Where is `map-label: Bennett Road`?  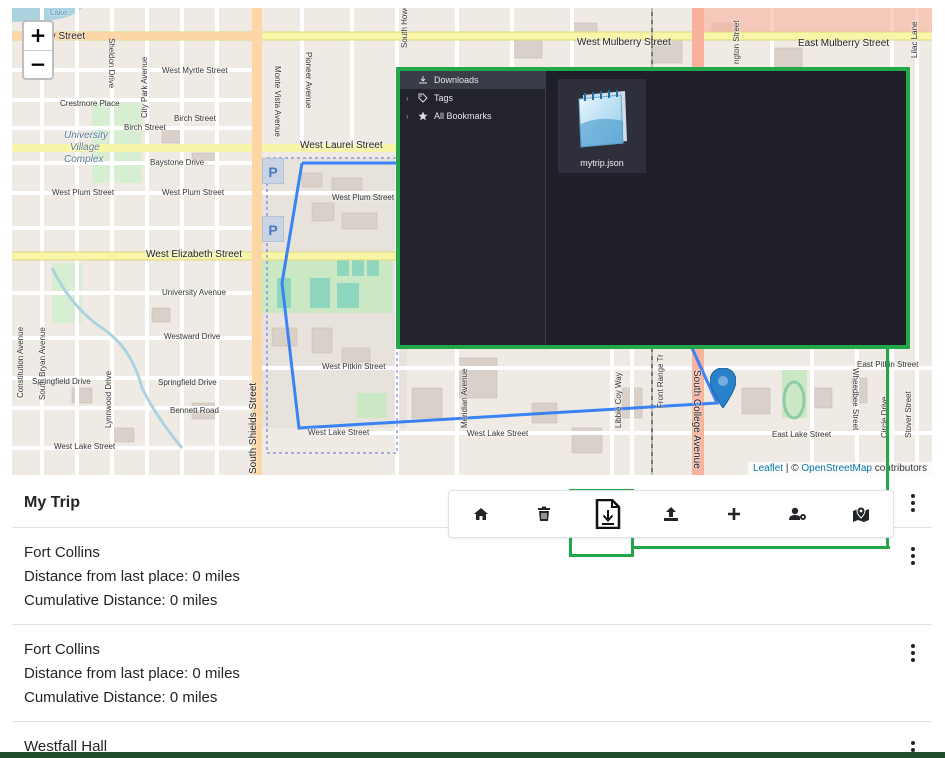 map-label: Bennett Road is located at coordinates (194, 410).